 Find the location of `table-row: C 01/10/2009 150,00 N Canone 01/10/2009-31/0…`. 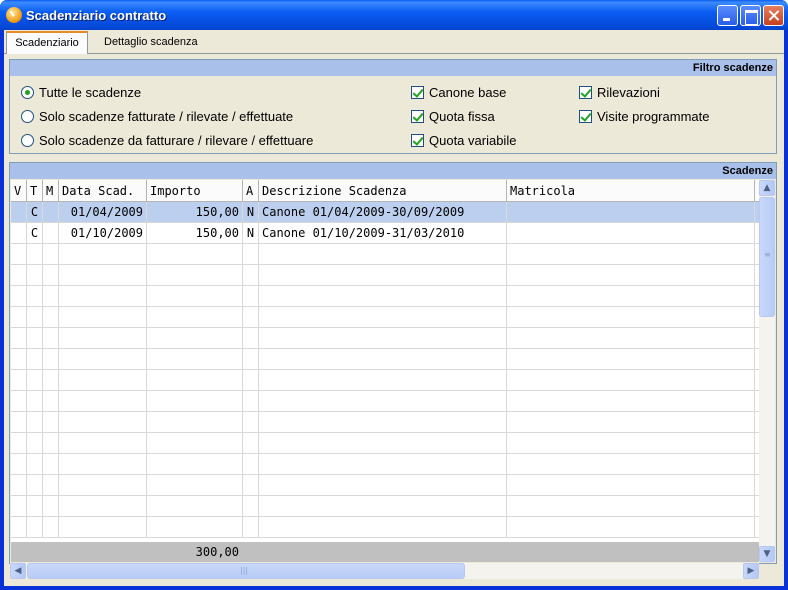

table-row: C 01/10/2009 150,00 N Canone 01/10/2009-31/0… is located at coordinates (385, 233).